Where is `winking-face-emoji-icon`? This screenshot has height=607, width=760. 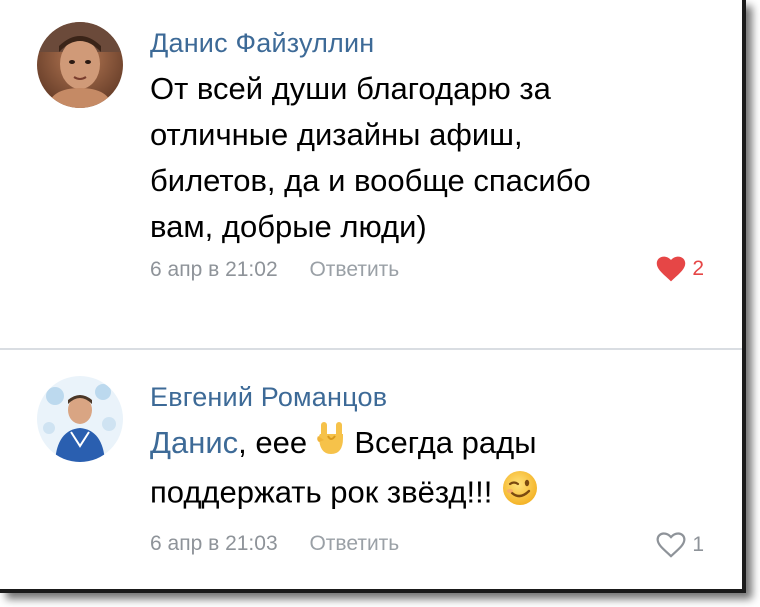
winking-face-emoji-icon is located at coordinates (520, 494).